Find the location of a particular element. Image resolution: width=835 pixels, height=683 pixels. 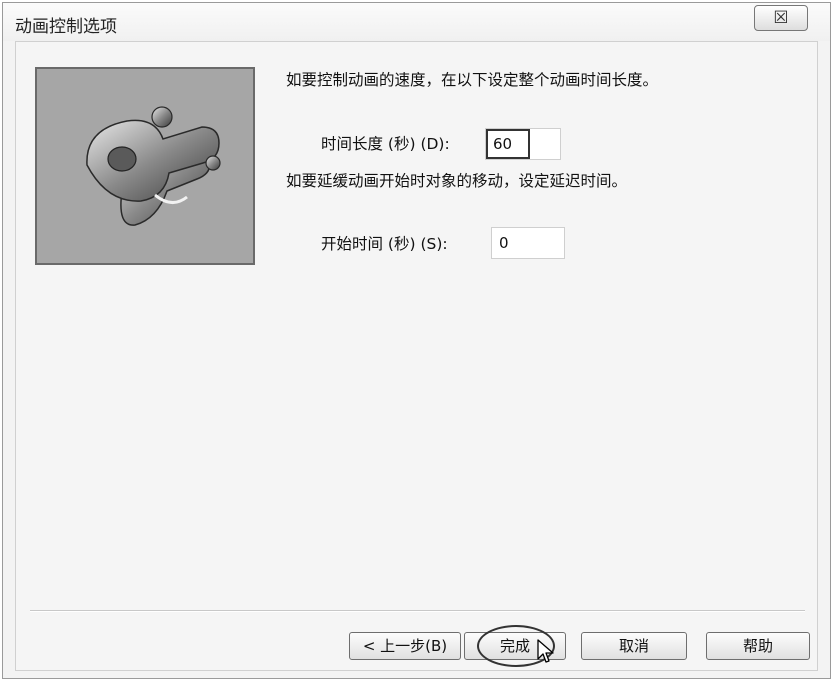

start-time-label: 开始时间 (秒) (S): is located at coordinates (384, 244).